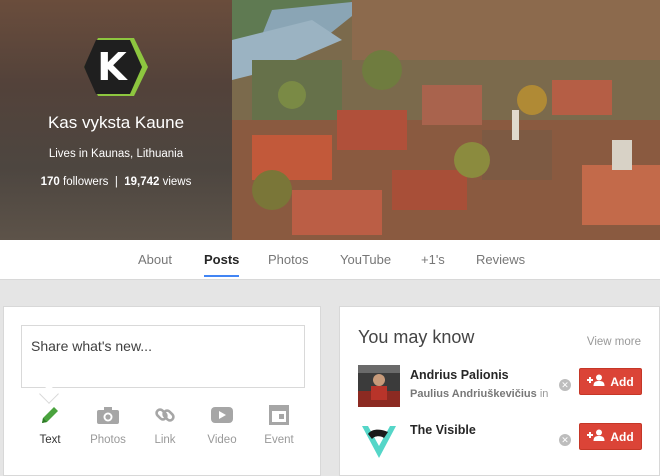 This screenshot has width=660, height=476. What do you see at coordinates (459, 375) in the screenshot?
I see `person-name: Andrius Palionis` at bounding box center [459, 375].